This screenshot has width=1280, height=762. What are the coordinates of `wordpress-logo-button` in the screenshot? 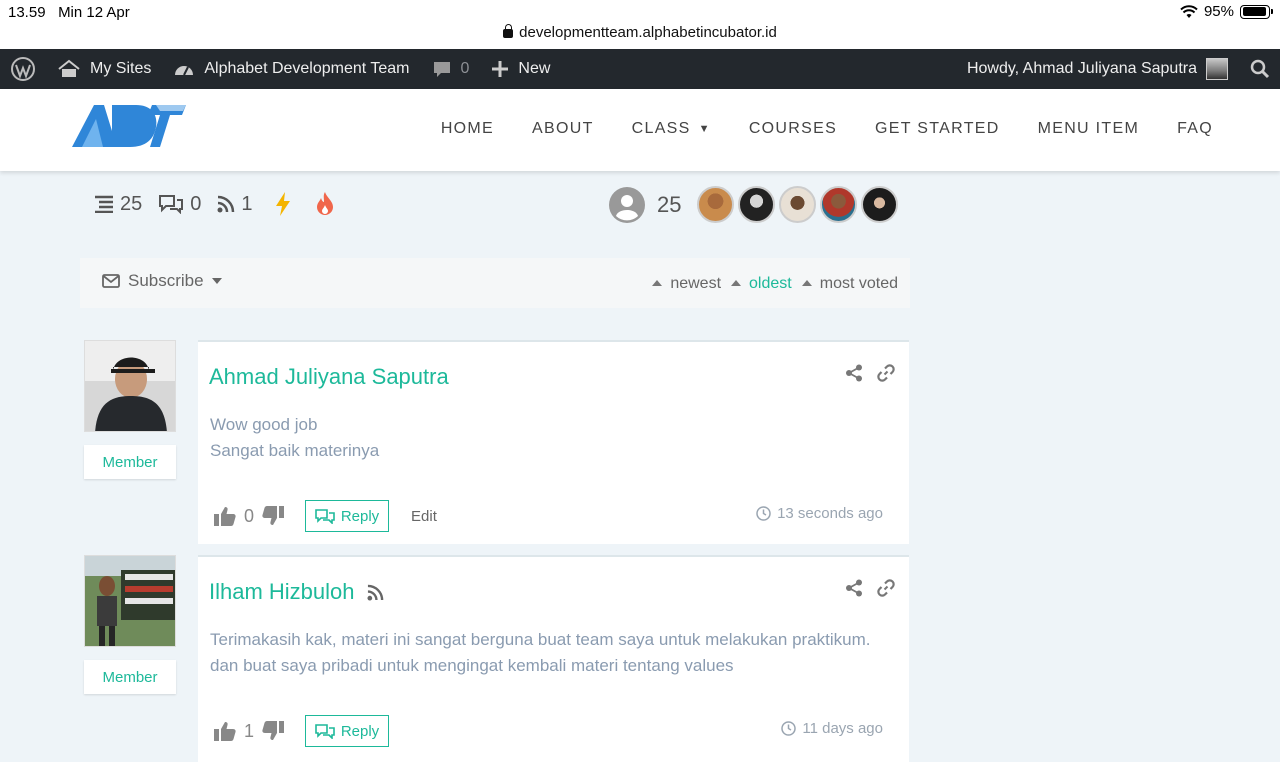 It's located at (23, 69).